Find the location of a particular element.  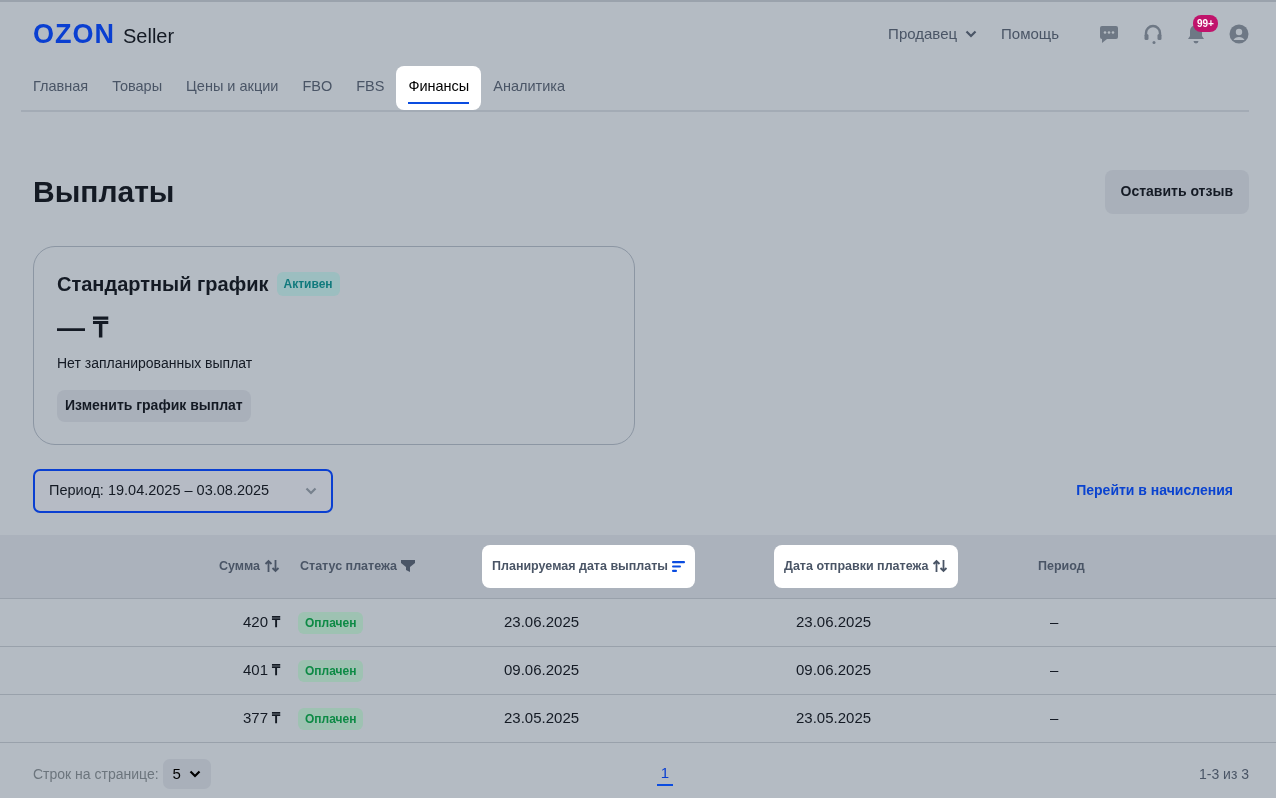

column-header: Период is located at coordinates (1061, 566).